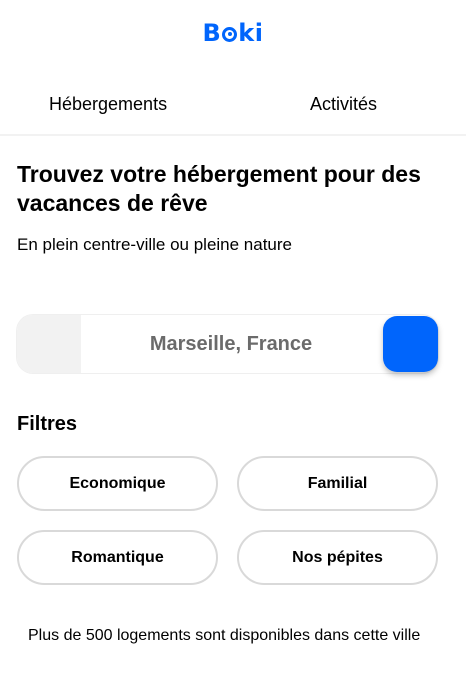  I want to click on filter-economique-button: Economique, so click(117, 483).